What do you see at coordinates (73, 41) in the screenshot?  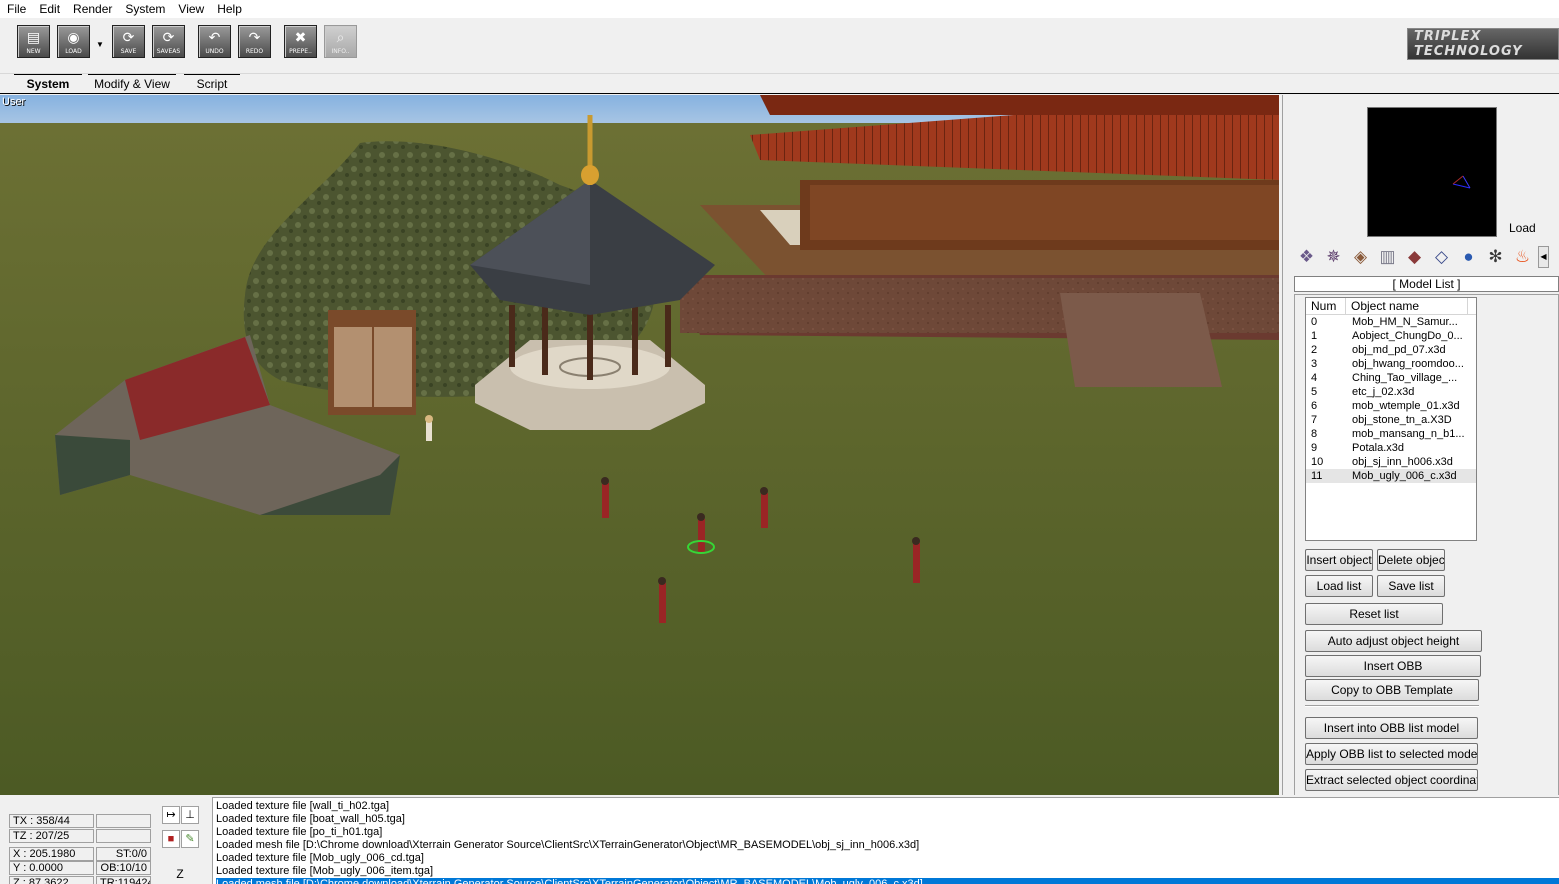 I see `load-button: ◉ LOAD` at bounding box center [73, 41].